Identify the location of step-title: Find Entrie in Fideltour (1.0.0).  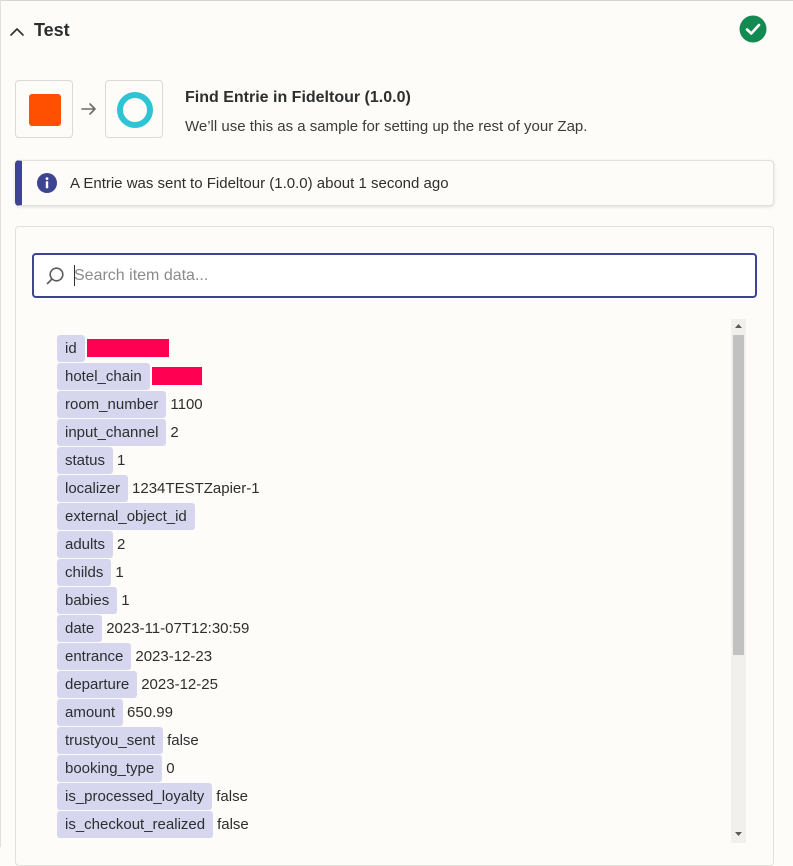
(298, 97).